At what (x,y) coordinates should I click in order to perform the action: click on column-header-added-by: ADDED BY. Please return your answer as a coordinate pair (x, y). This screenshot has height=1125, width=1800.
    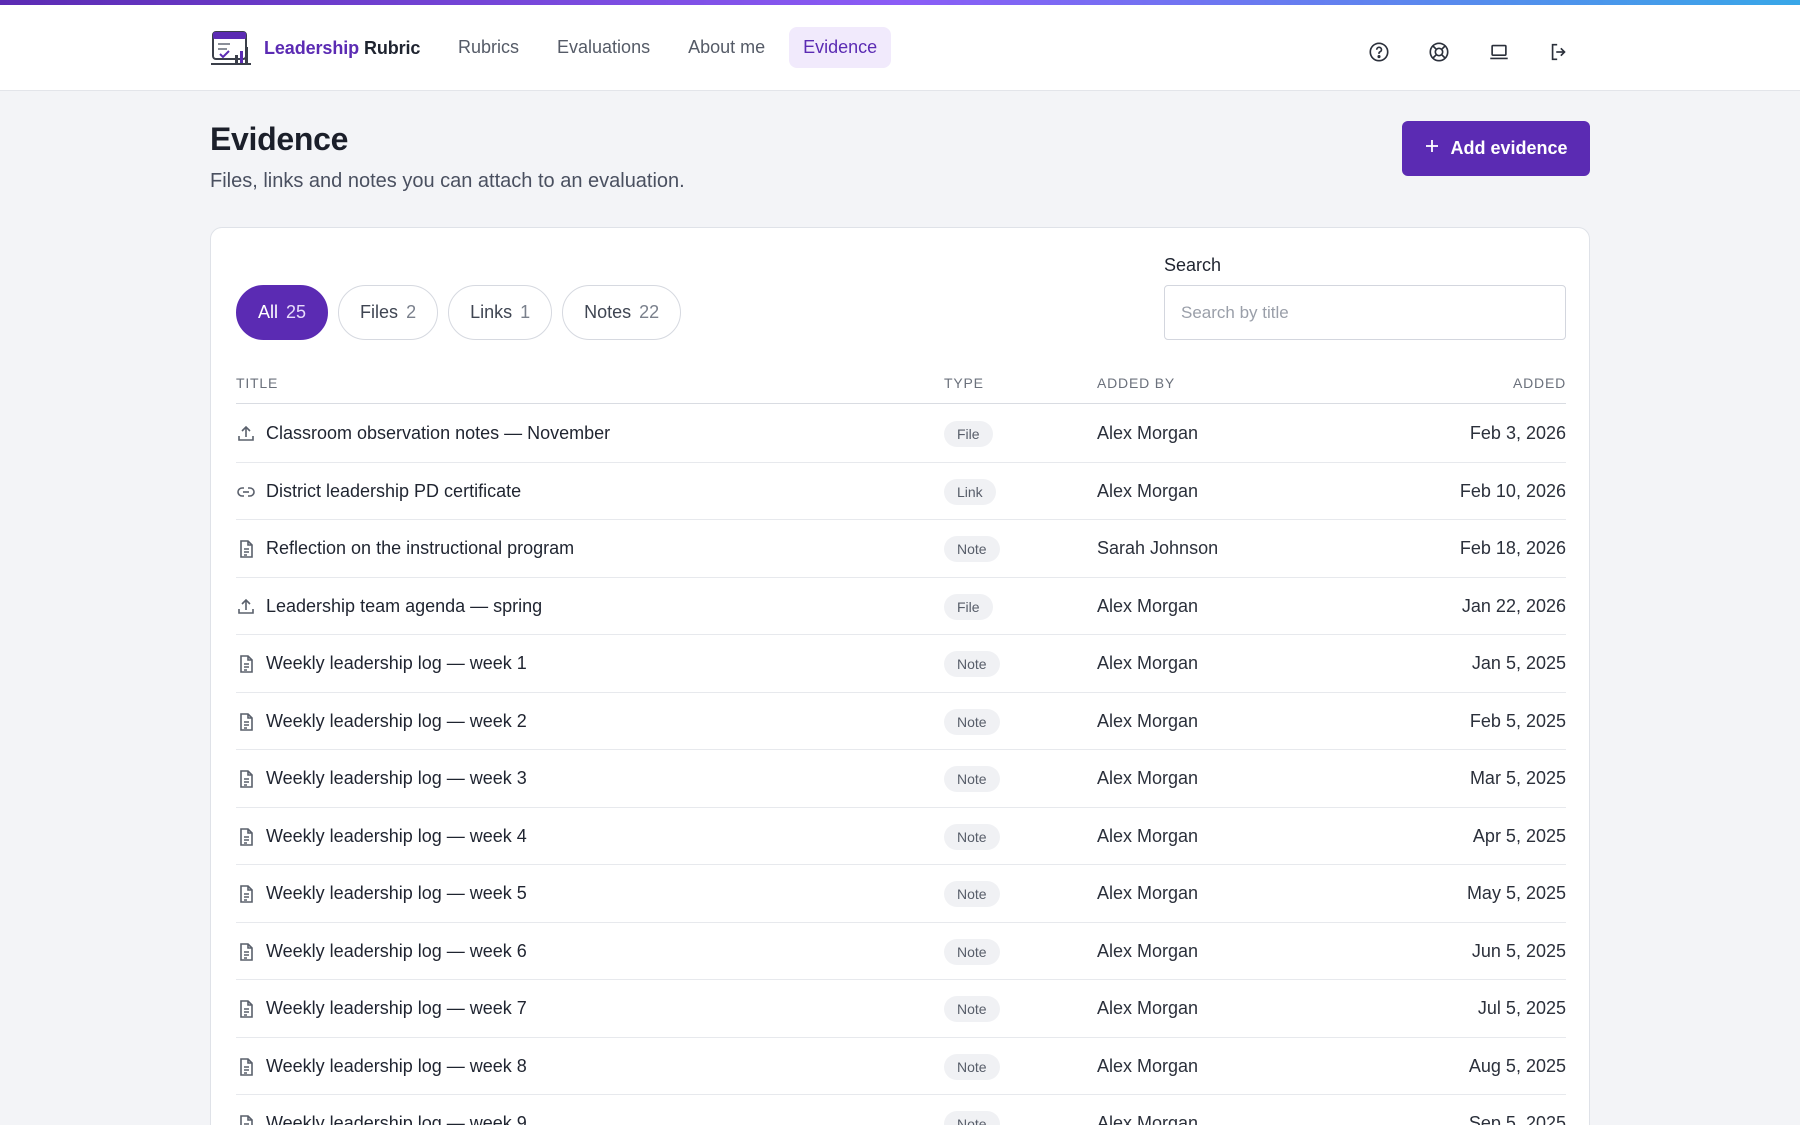
    Looking at the image, I should click on (1136, 383).